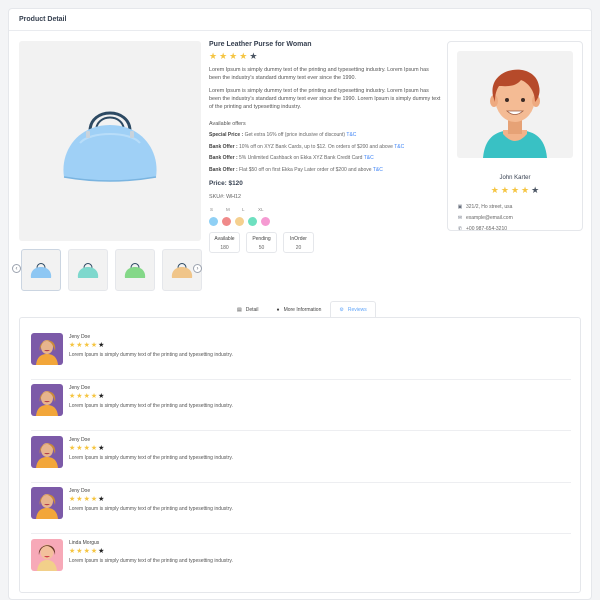 This screenshot has width=600, height=600. I want to click on thumbnail-strip: ‹ ›, so click(107, 270).